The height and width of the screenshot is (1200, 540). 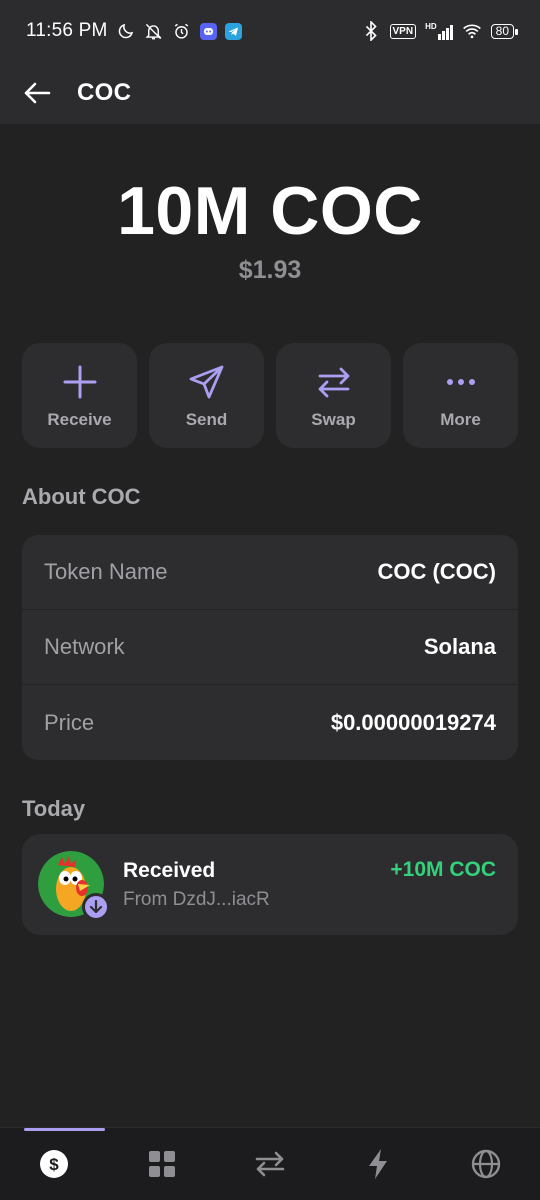 I want to click on activity-amount: +10M COC, so click(x=443, y=869).